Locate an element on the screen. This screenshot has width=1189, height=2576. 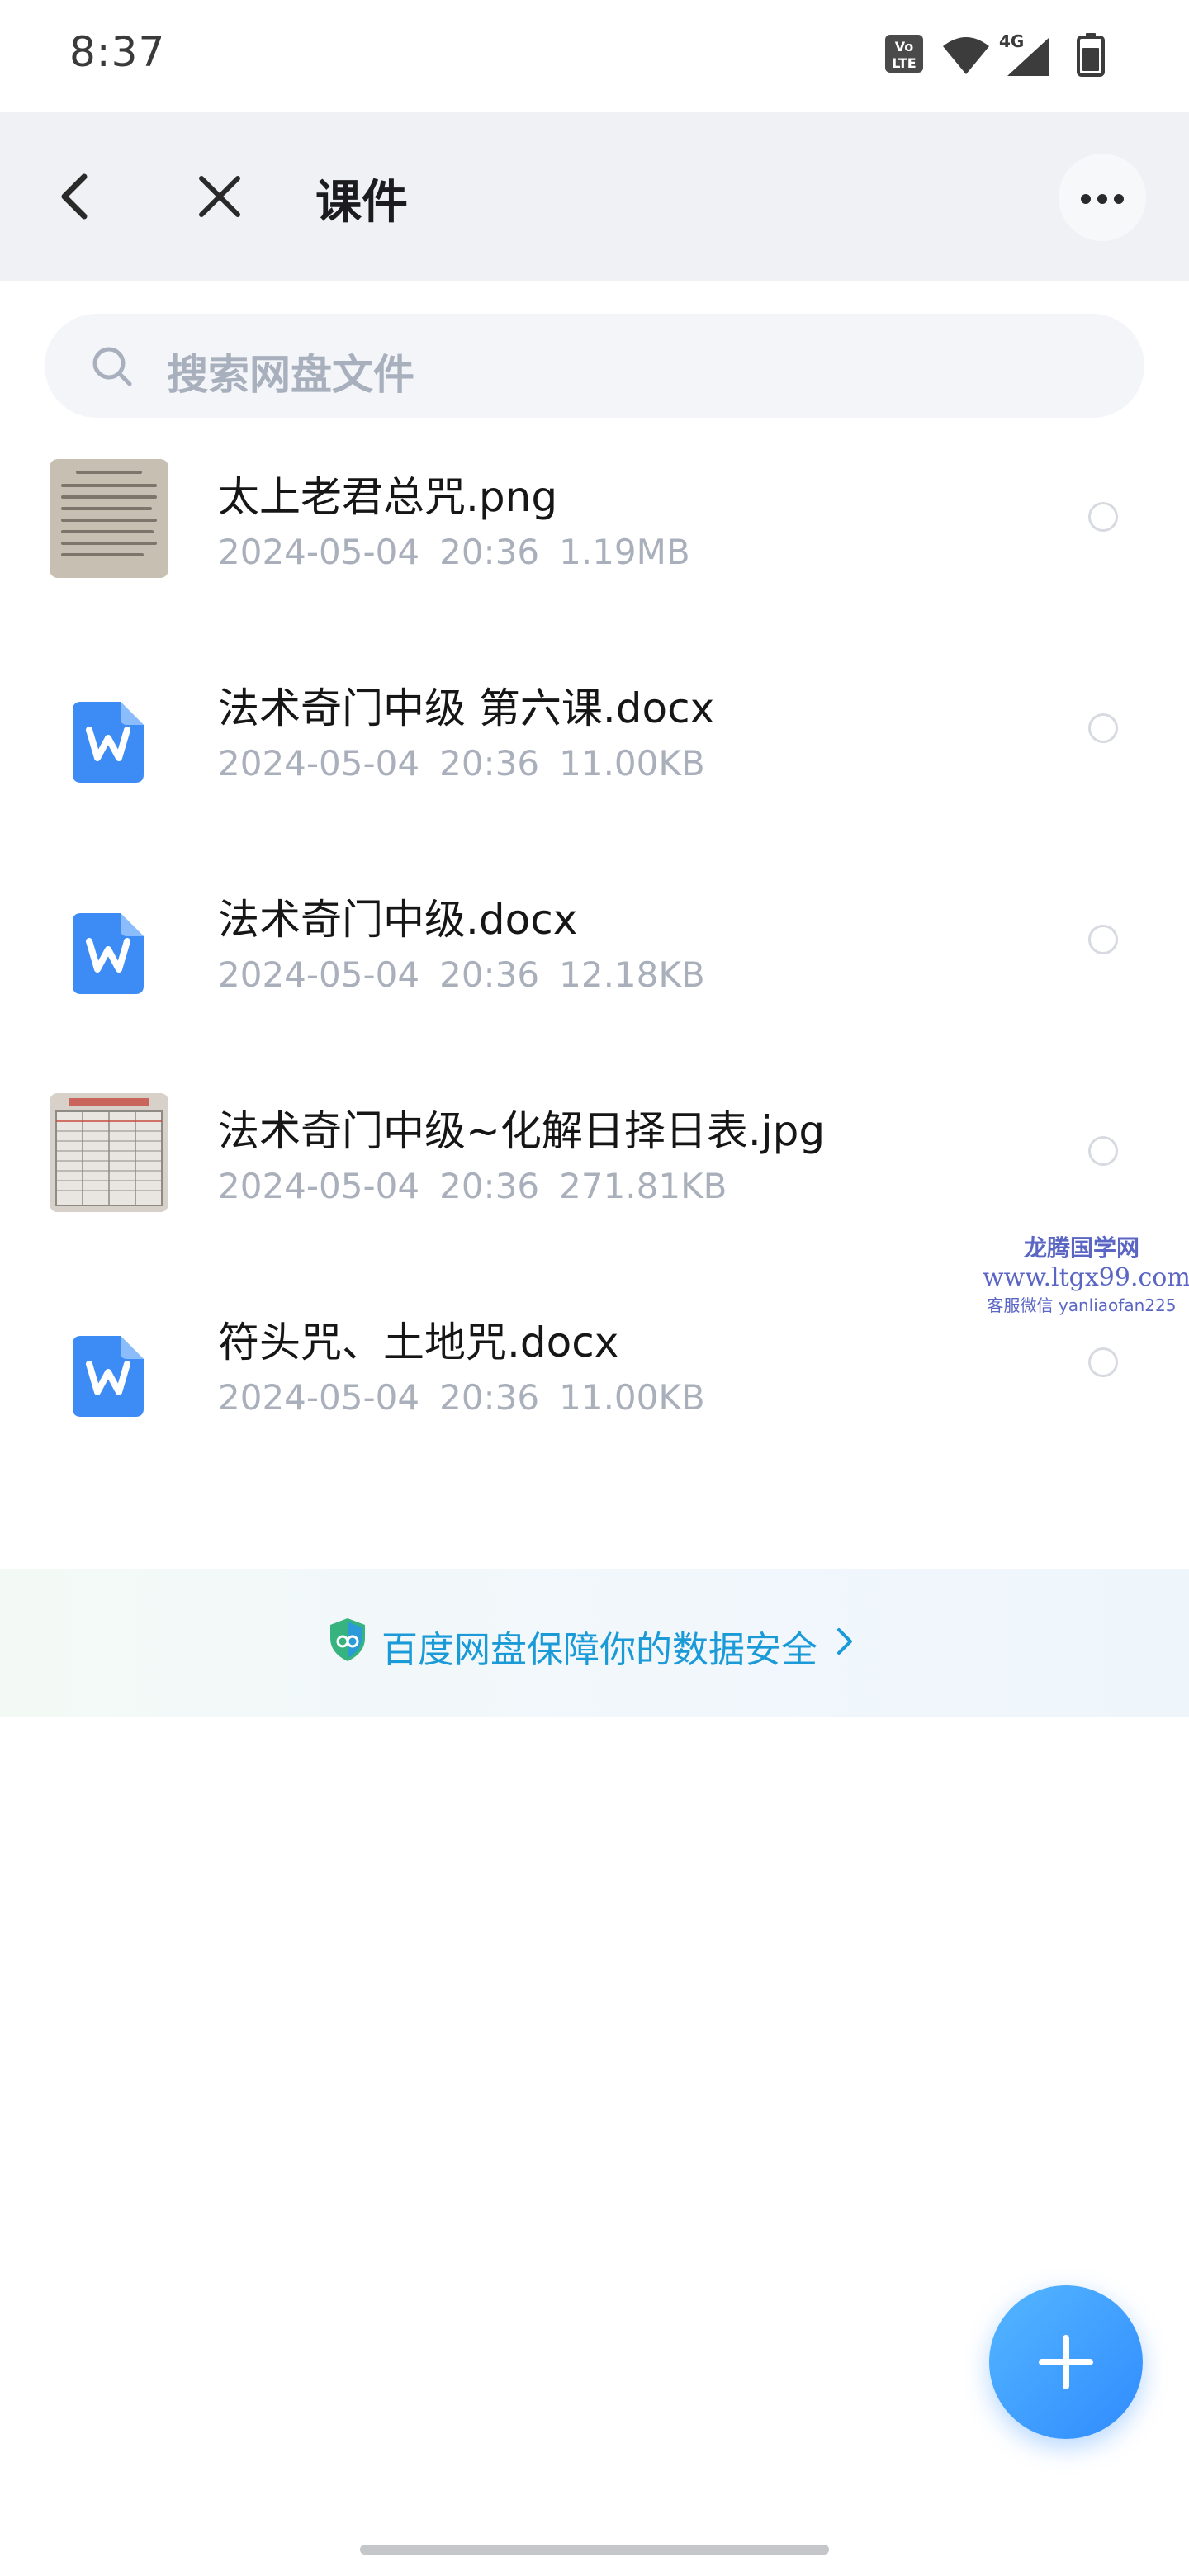
safety-banner: 百度网盘保障你的数据安全 is located at coordinates (594, 1643).